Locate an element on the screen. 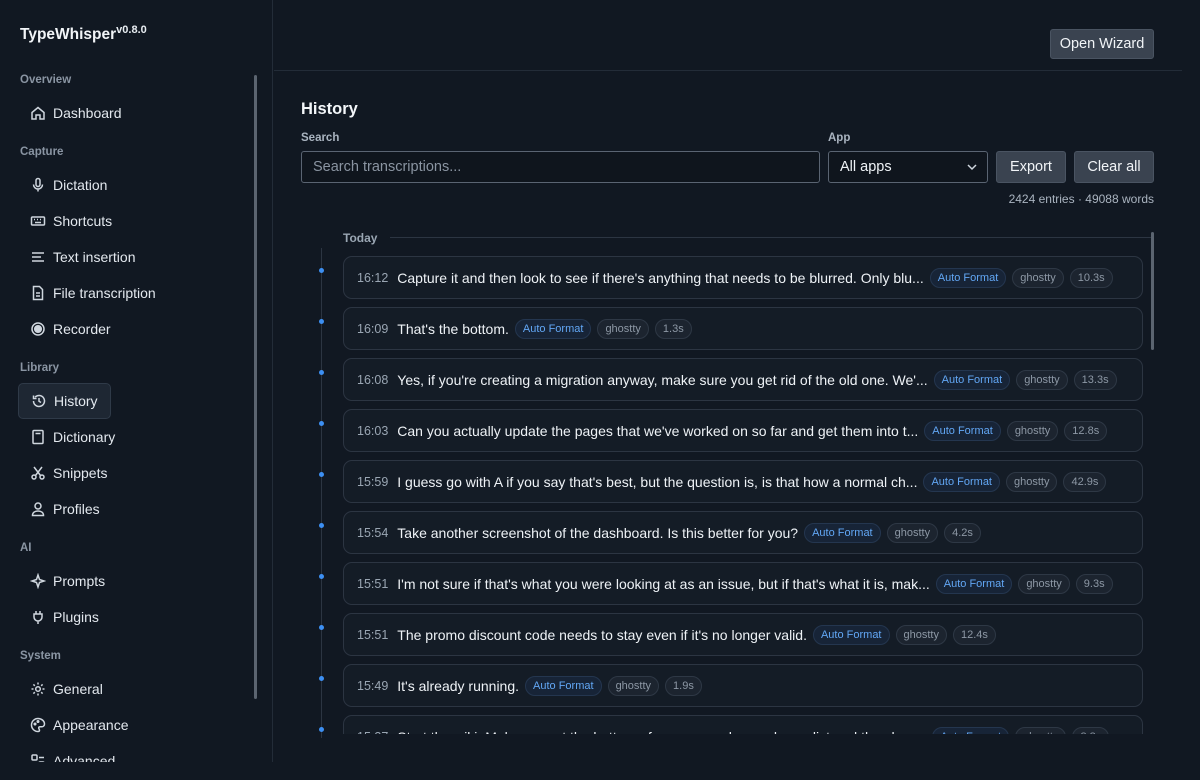 The height and width of the screenshot is (780, 1200). sidebar-item-file-transcription: File transcription is located at coordinates (128, 293).